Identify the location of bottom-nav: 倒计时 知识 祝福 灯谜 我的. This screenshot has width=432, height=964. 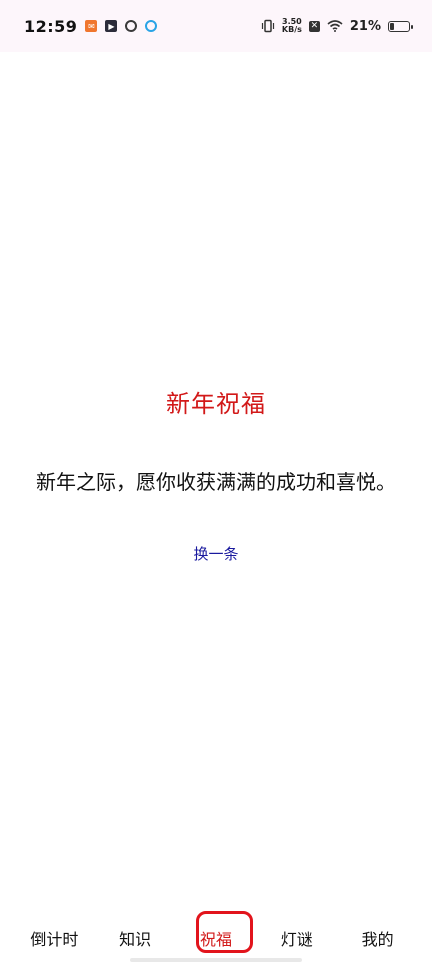
(216, 936).